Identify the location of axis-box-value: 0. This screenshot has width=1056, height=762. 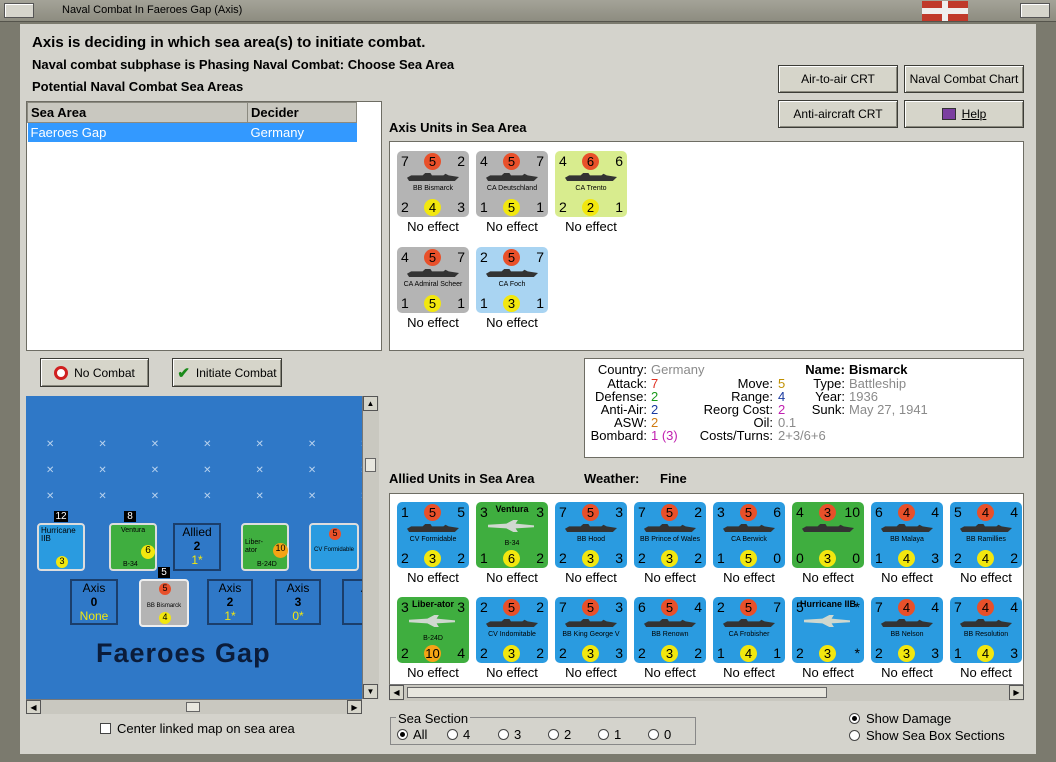
(94, 602).